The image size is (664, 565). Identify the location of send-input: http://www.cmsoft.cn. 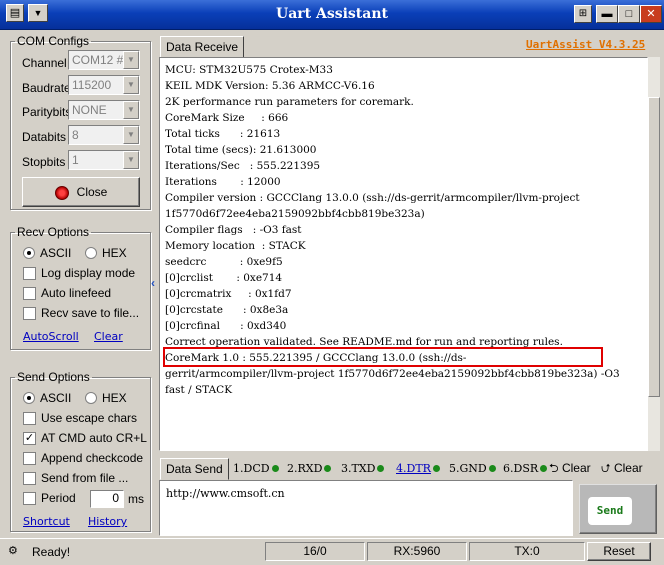
(366, 508).